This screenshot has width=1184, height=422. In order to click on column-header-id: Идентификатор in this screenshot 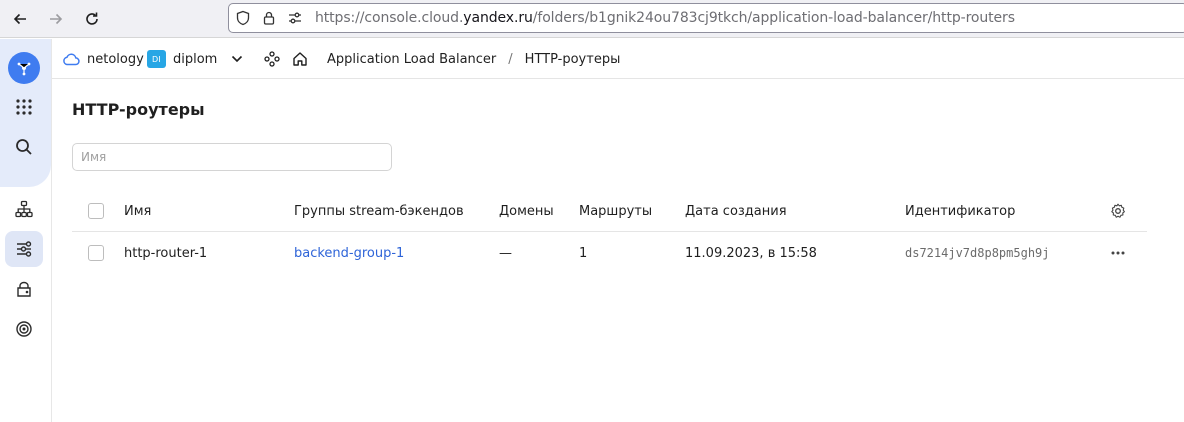, I will do `click(960, 211)`.